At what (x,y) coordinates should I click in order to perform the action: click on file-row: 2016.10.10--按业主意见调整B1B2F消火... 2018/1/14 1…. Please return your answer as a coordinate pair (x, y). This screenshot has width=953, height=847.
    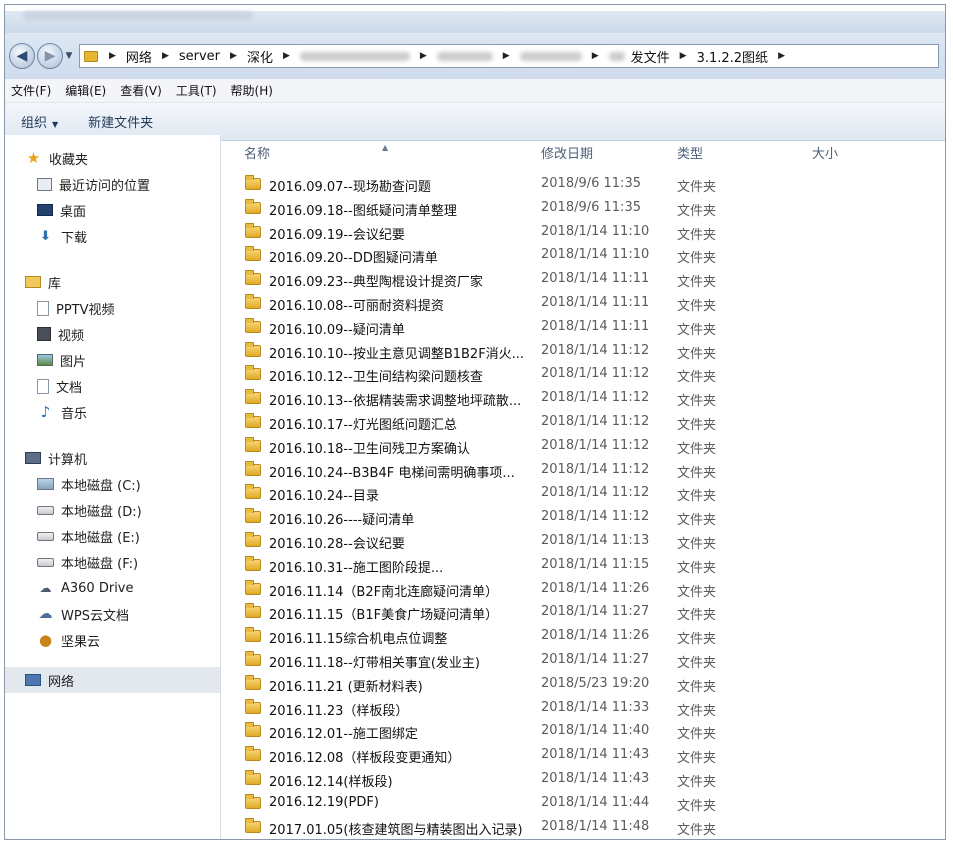
    Looking at the image, I should click on (583, 351).